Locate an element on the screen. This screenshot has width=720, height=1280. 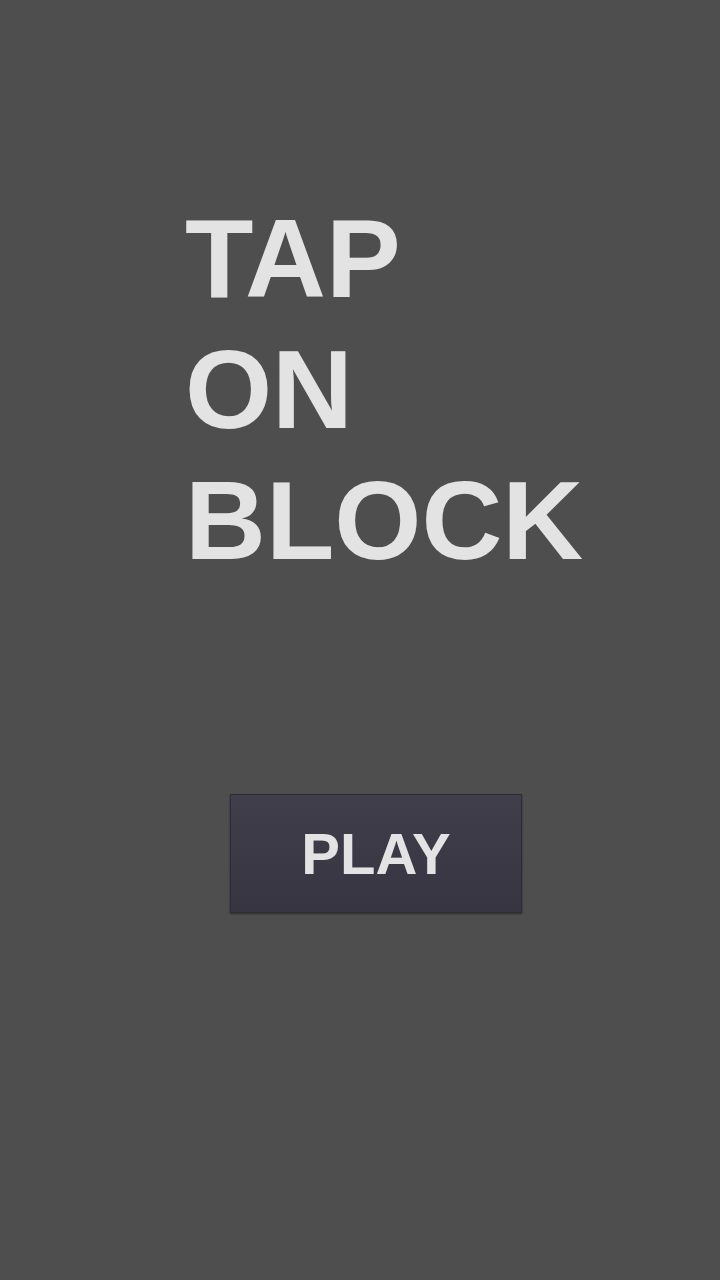
title-line: BLOCK is located at coordinates (384, 521).